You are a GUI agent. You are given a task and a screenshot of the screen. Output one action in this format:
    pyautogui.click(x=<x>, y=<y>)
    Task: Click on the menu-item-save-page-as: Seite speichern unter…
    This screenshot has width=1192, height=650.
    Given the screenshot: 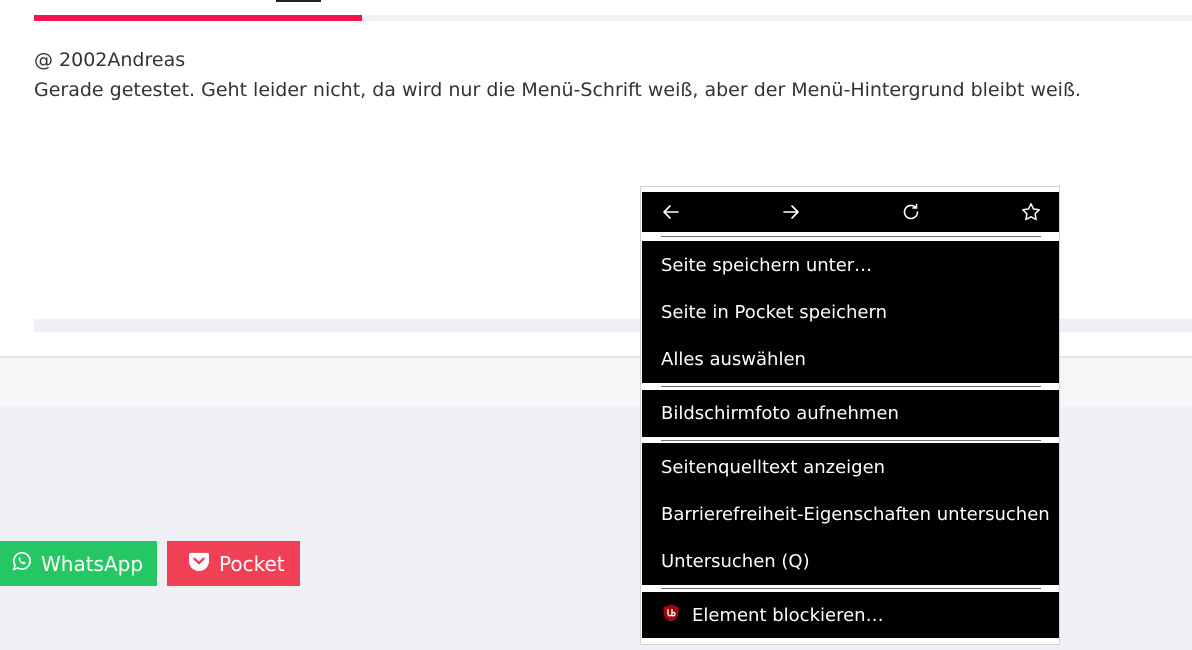 What is the action you would take?
    pyautogui.click(x=850, y=265)
    